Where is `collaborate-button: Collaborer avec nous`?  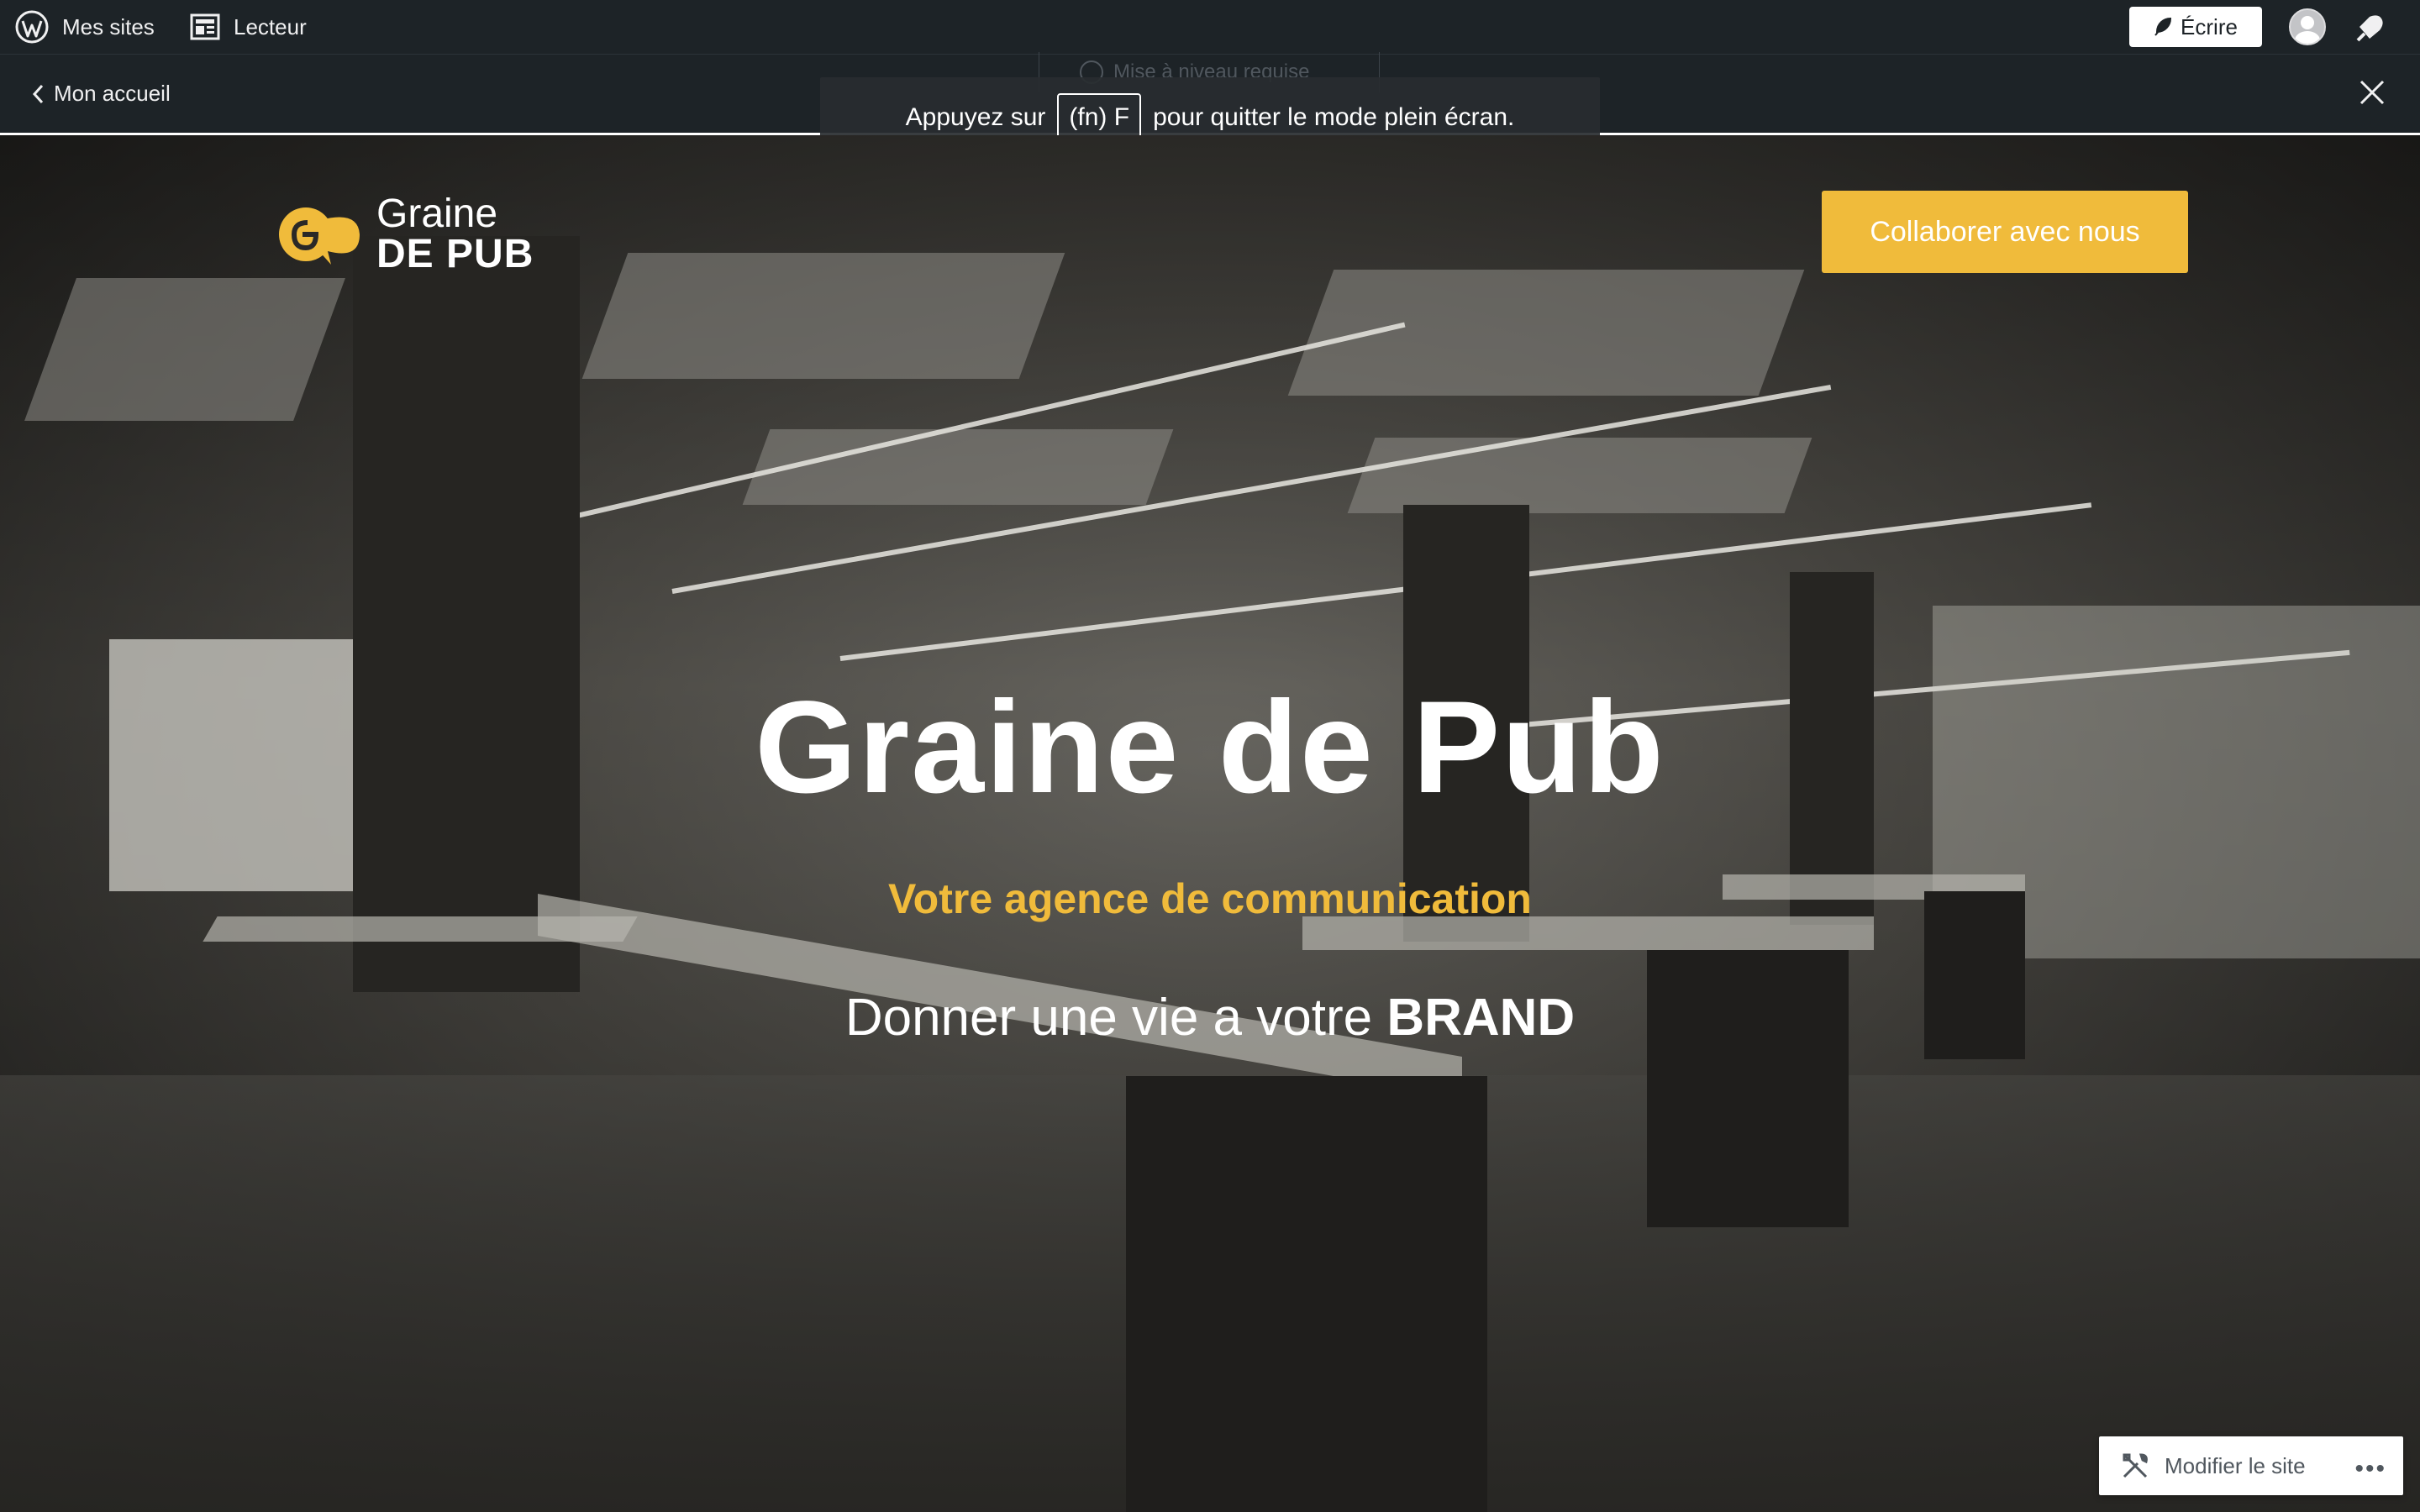 collaborate-button: Collaborer avec nous is located at coordinates (2005, 232).